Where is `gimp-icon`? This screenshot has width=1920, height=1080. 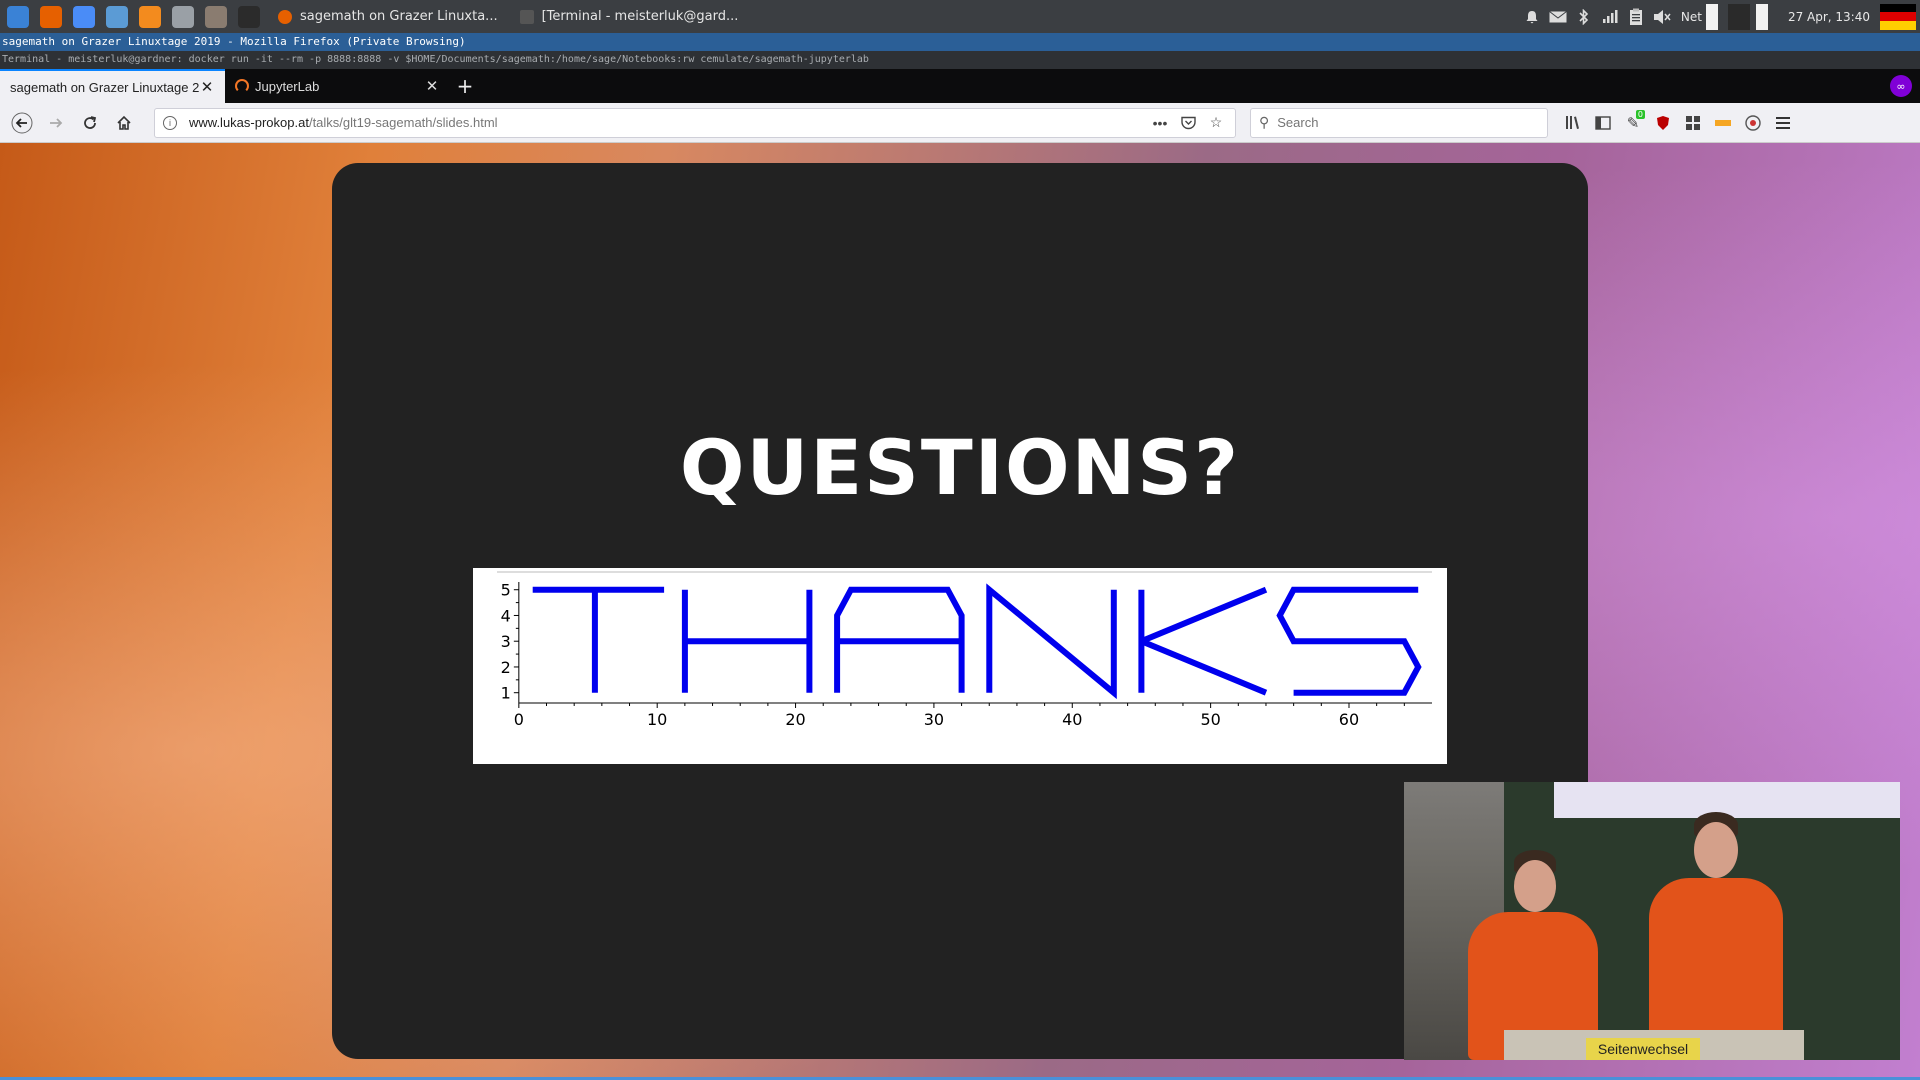
gimp-icon is located at coordinates (216, 16).